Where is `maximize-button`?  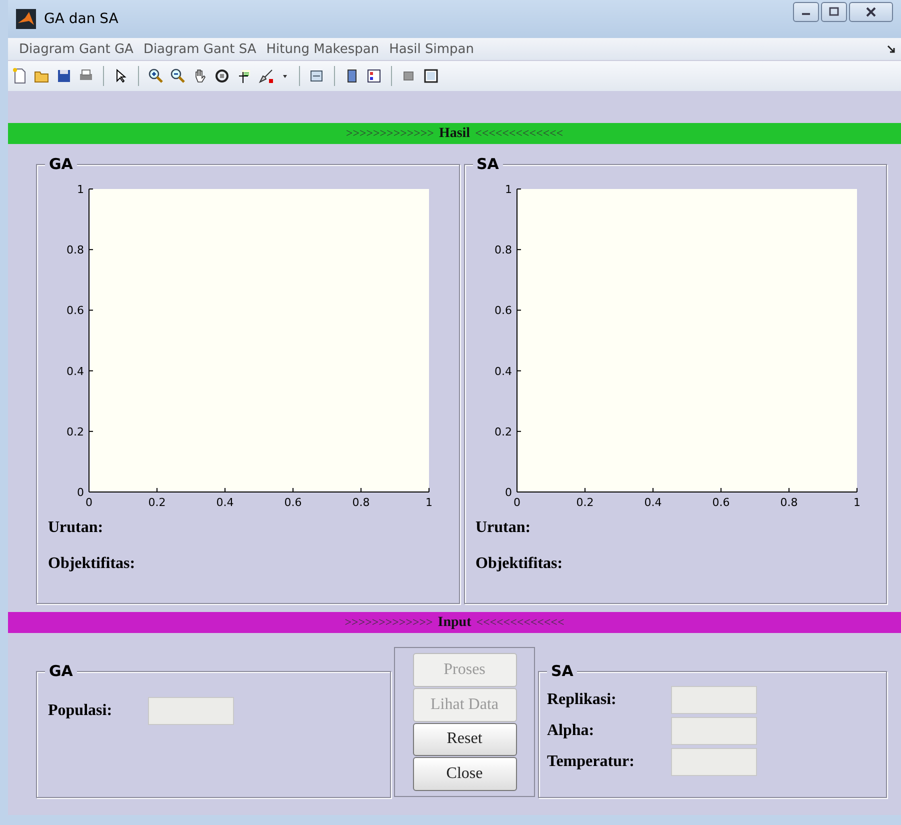
maximize-button is located at coordinates (834, 12).